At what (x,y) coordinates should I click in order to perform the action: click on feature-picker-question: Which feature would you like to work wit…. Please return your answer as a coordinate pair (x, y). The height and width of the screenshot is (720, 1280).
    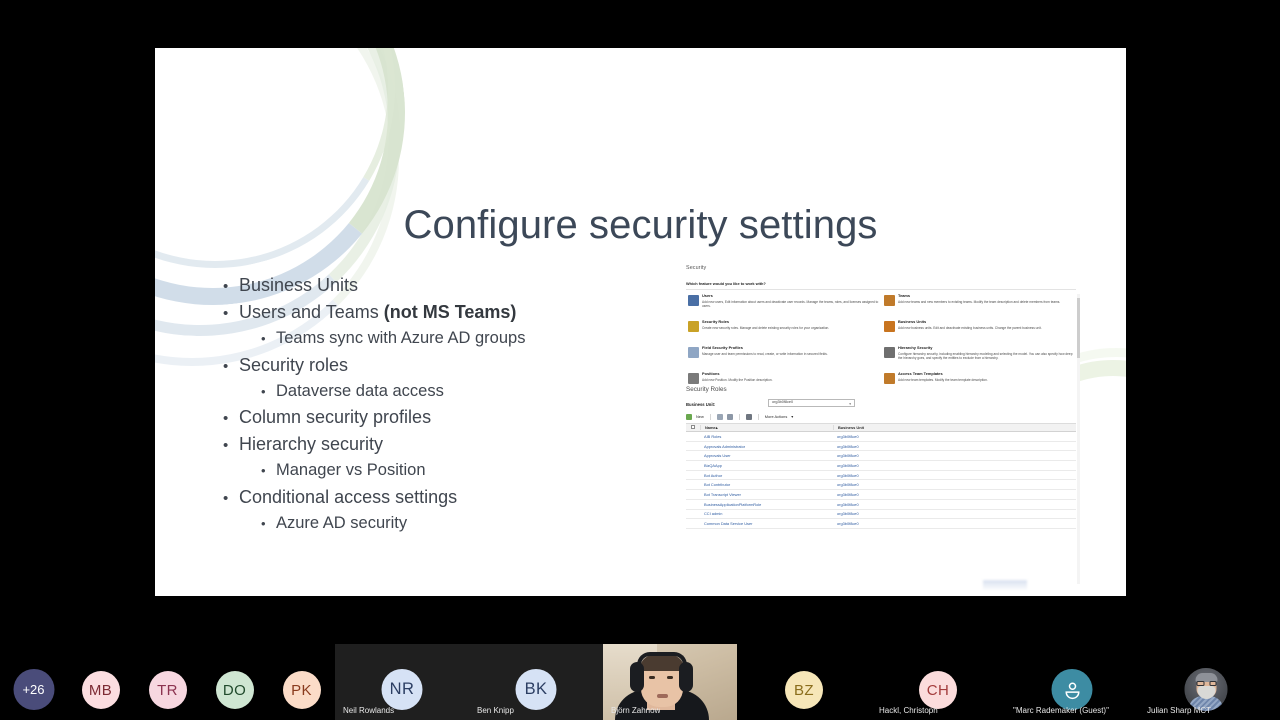
    Looking at the image, I should click on (726, 283).